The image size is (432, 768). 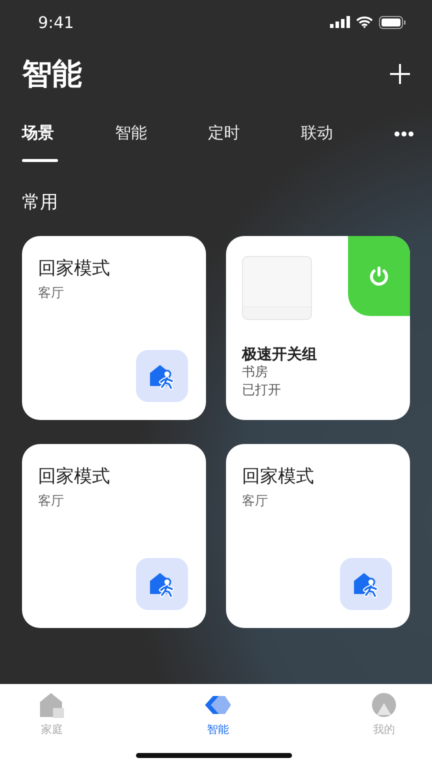 I want to click on house-icon, so click(x=52, y=705).